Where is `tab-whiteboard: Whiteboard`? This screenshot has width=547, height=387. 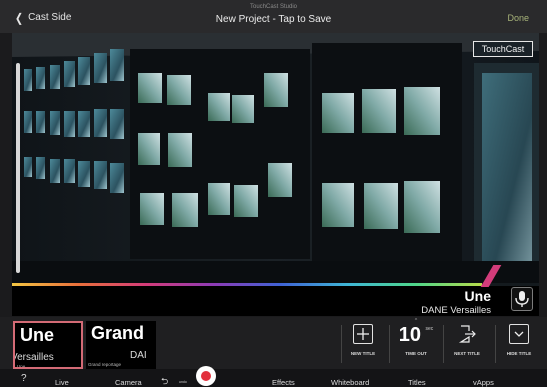
tab-whiteboard: Whiteboard is located at coordinates (350, 382).